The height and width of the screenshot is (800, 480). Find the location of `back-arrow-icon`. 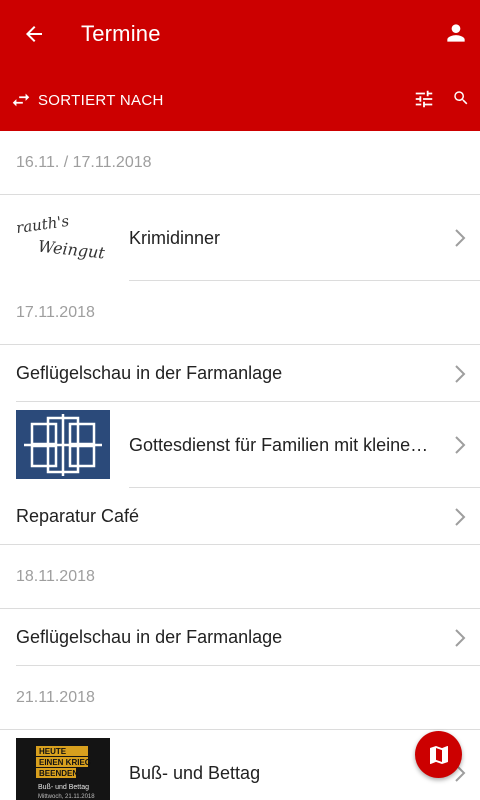

back-arrow-icon is located at coordinates (34, 34).